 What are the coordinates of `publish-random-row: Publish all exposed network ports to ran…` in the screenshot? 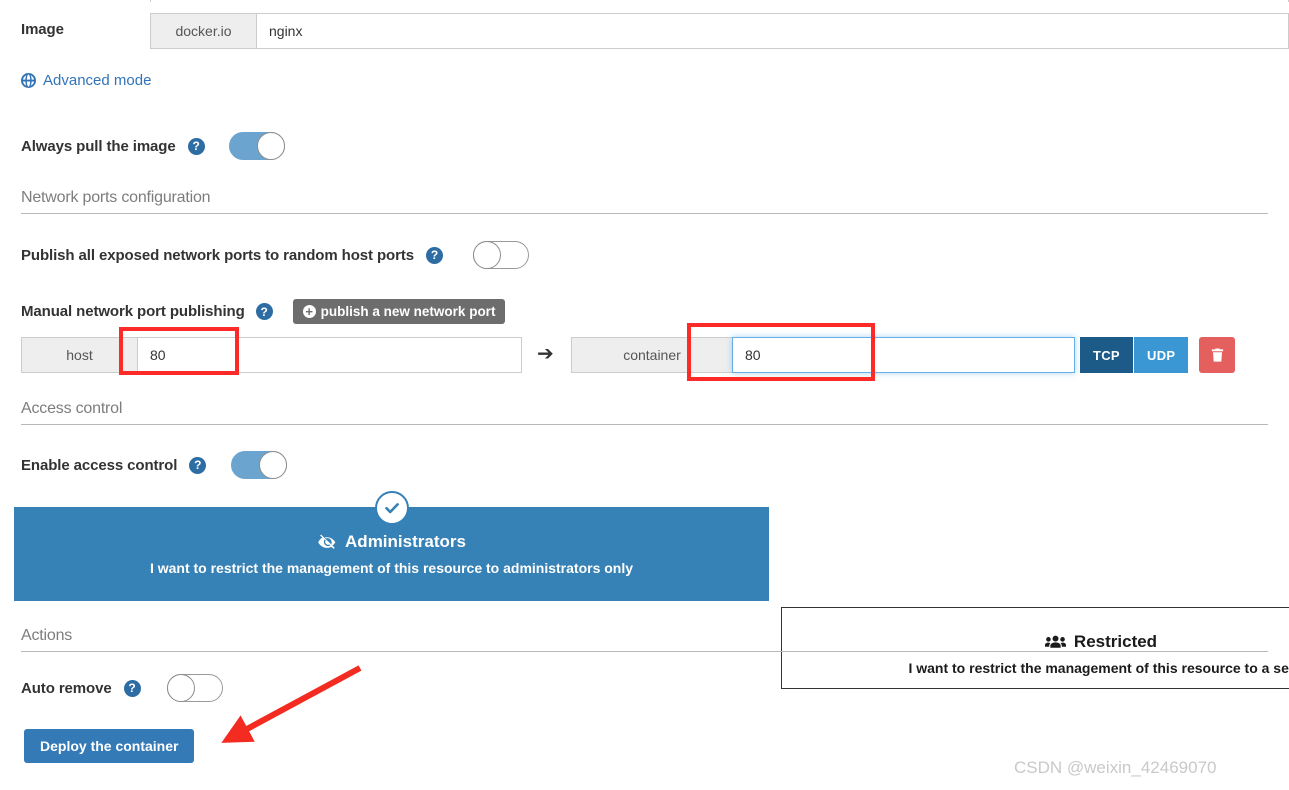 It's located at (275, 255).